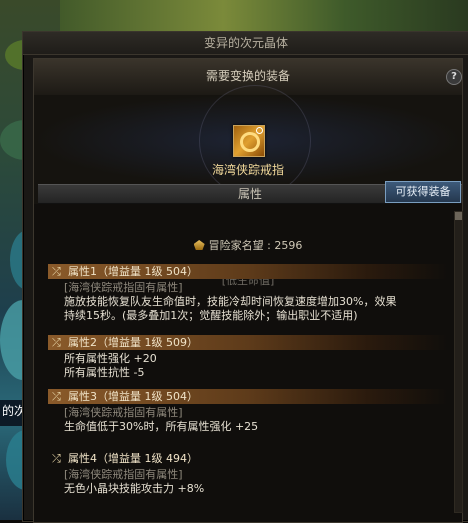  I want to click on list-scrollbar, so click(458, 362).